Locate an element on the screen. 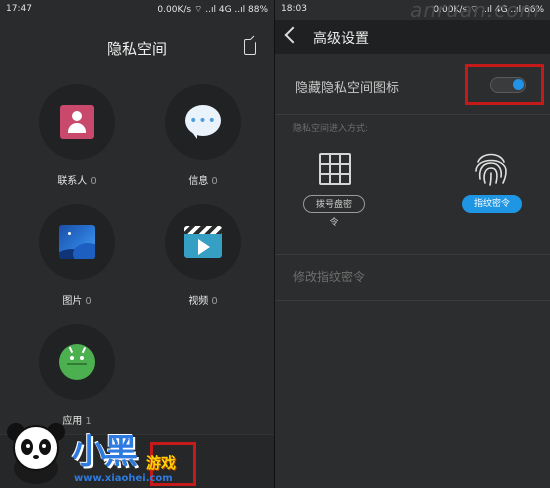  note-icon is located at coordinates (250, 47).